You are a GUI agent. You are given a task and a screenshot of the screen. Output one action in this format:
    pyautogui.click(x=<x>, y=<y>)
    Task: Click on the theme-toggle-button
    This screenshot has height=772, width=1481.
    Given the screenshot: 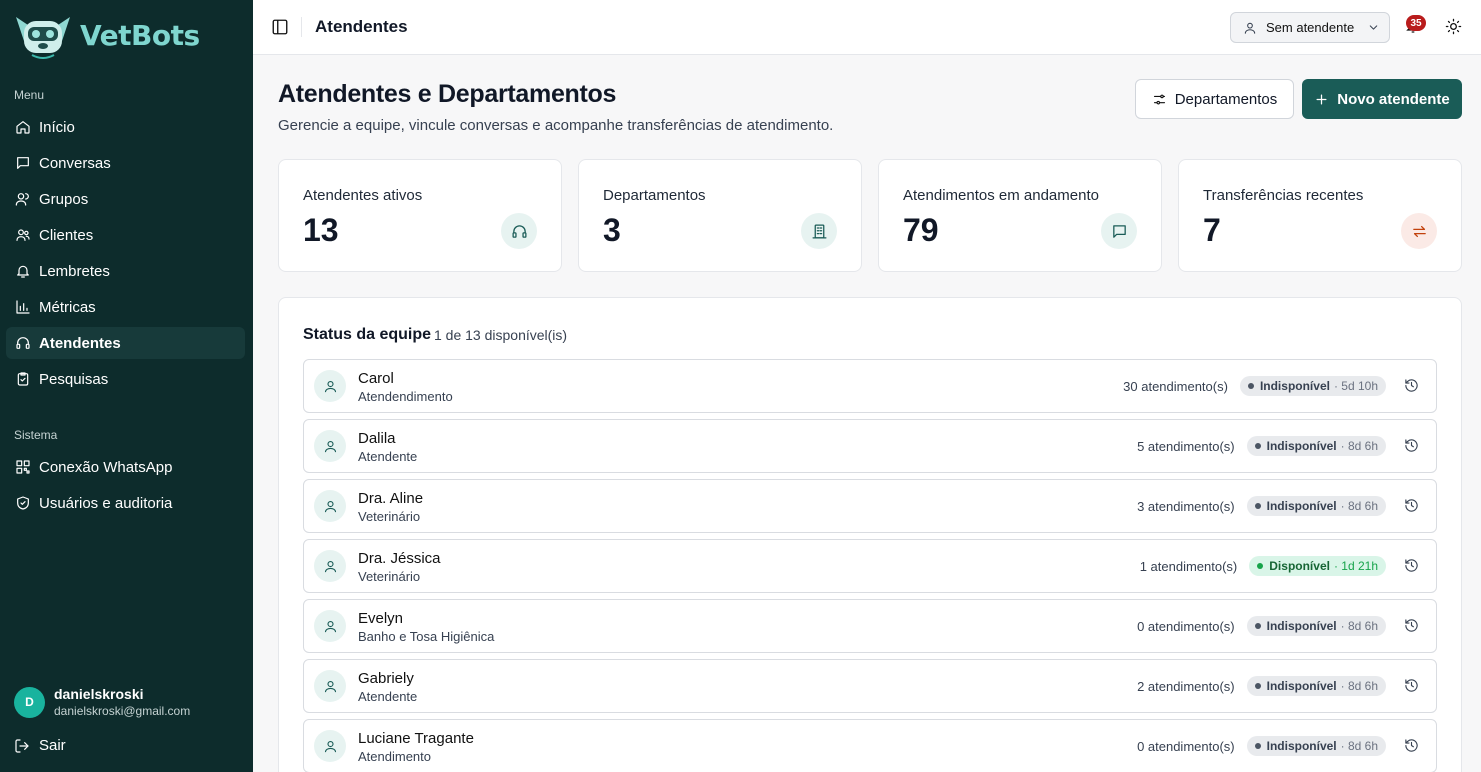 What is the action you would take?
    pyautogui.click(x=1454, y=27)
    